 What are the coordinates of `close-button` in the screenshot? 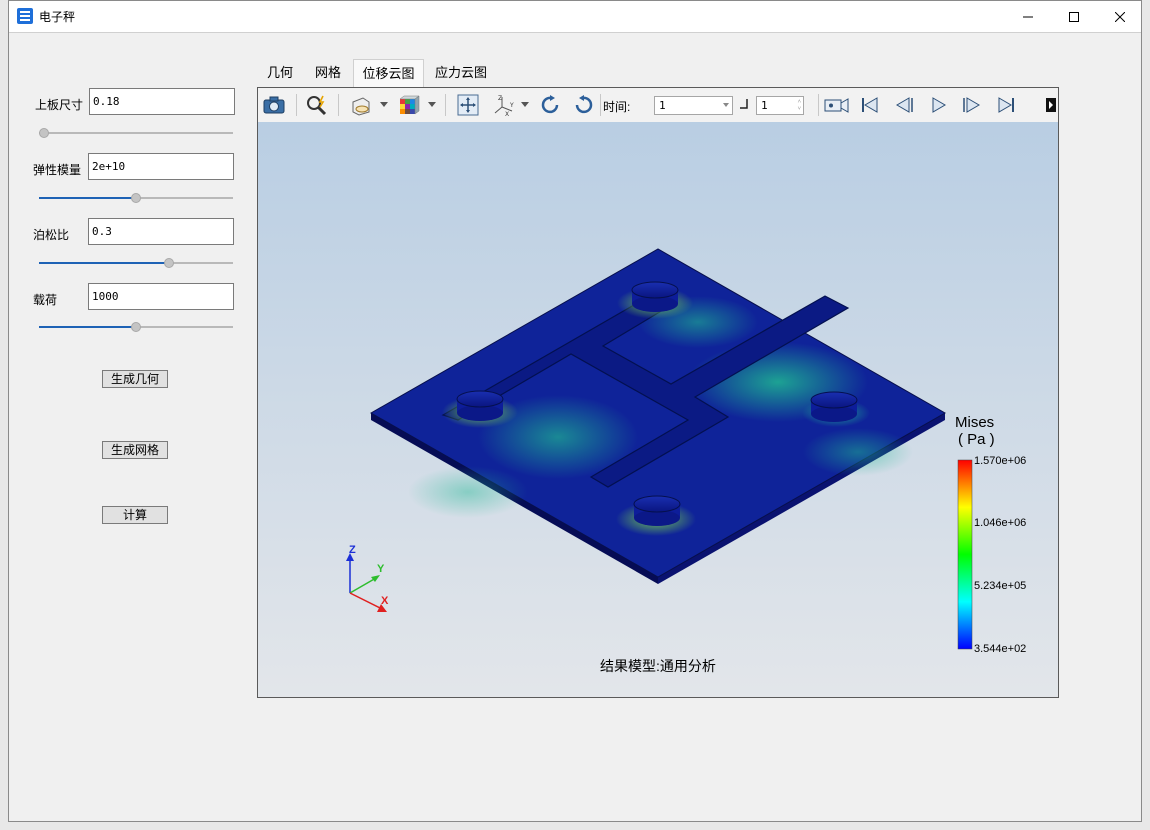 It's located at (1120, 16).